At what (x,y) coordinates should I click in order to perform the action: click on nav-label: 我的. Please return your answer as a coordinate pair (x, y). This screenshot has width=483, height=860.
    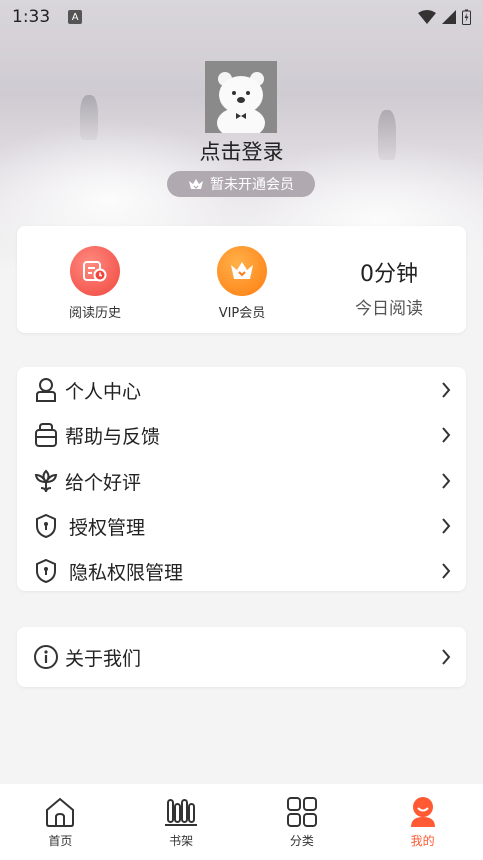
    Looking at the image, I should click on (422, 841).